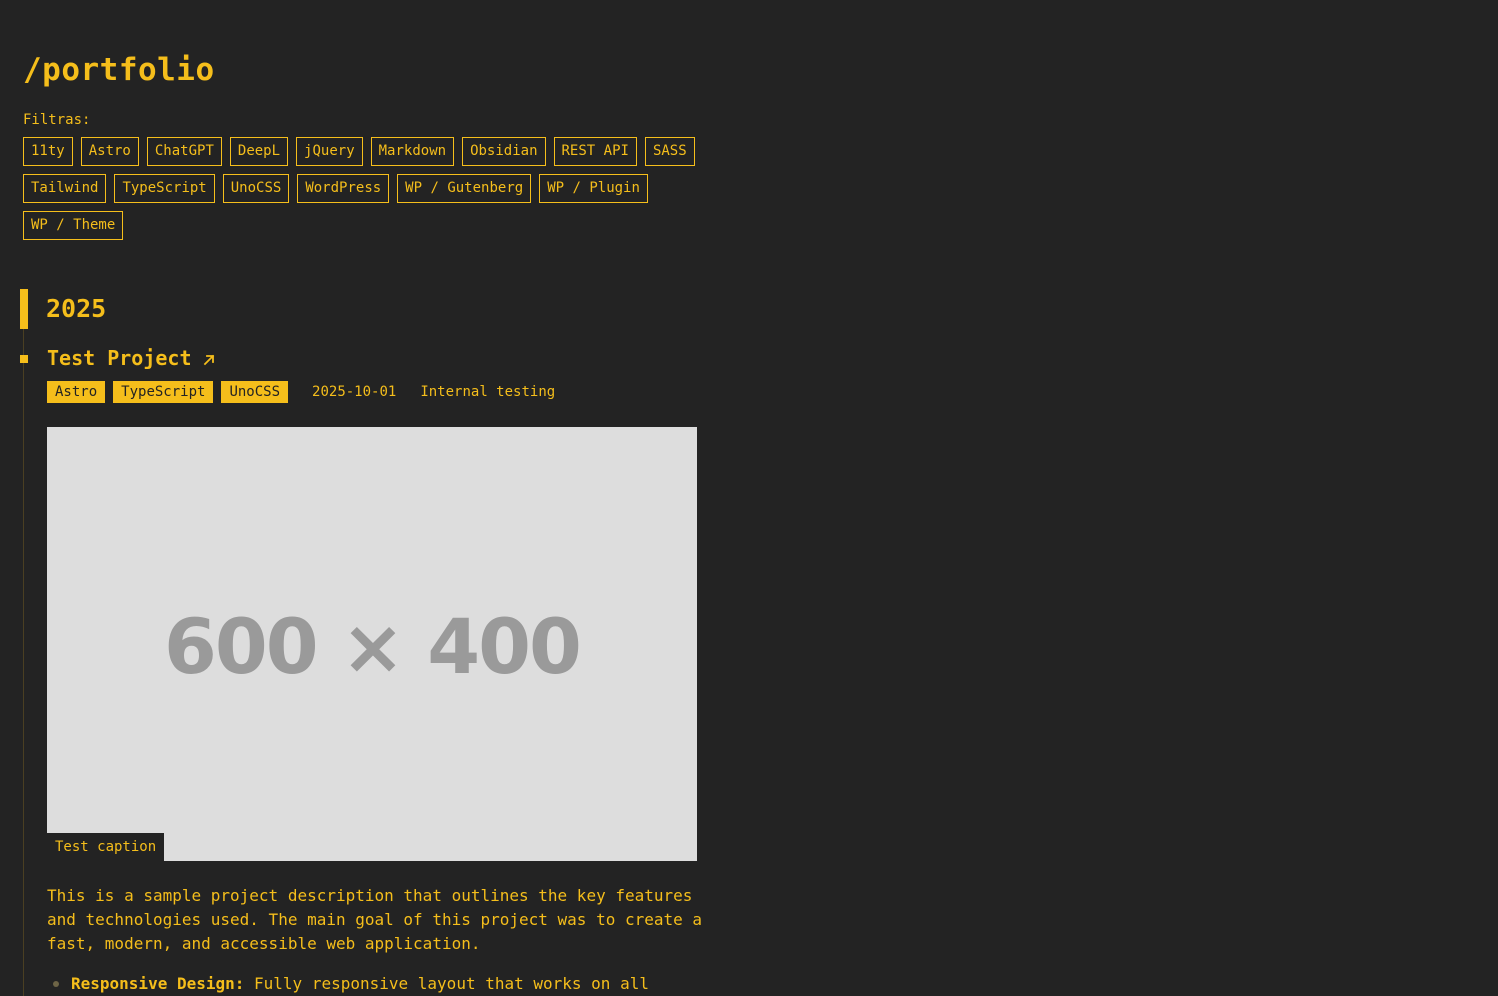 The height and width of the screenshot is (996, 1498). What do you see at coordinates (76, 308) in the screenshot?
I see `year-heading: 2025` at bounding box center [76, 308].